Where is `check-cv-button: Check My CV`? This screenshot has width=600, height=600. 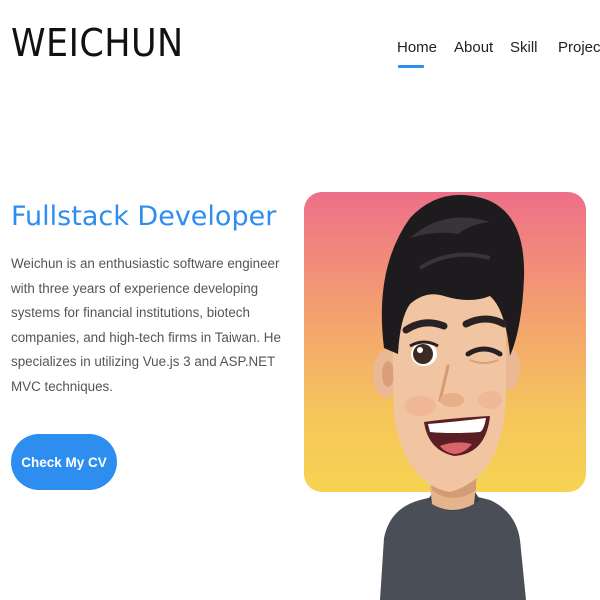 check-cv-button: Check My CV is located at coordinates (64, 462).